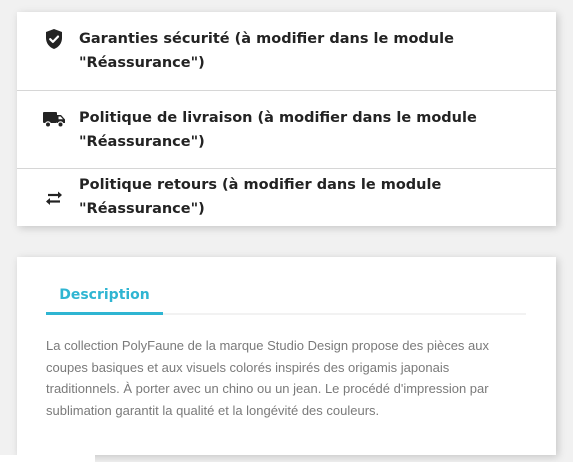  Describe the element at coordinates (104, 297) in the screenshot. I see `tab-description: Description` at that location.